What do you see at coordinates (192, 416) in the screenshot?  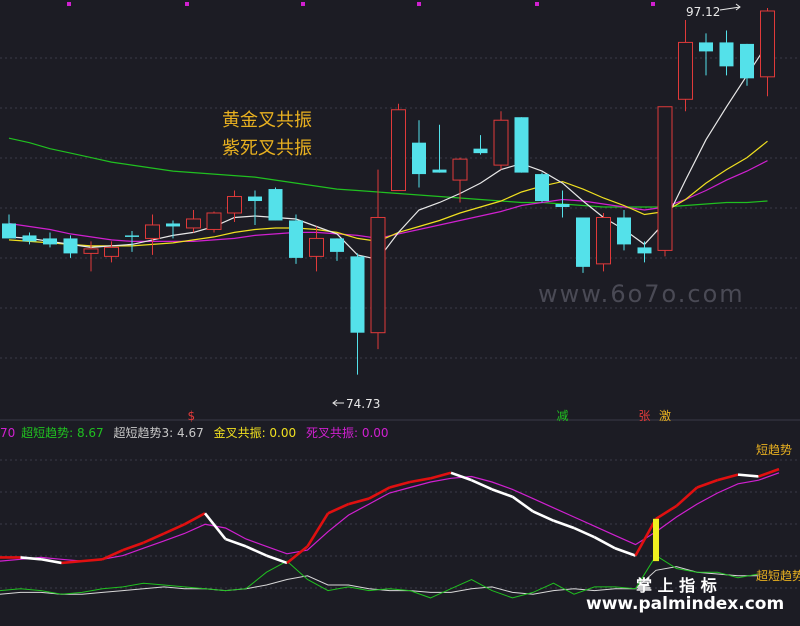 I see `signal-marker: $` at bounding box center [192, 416].